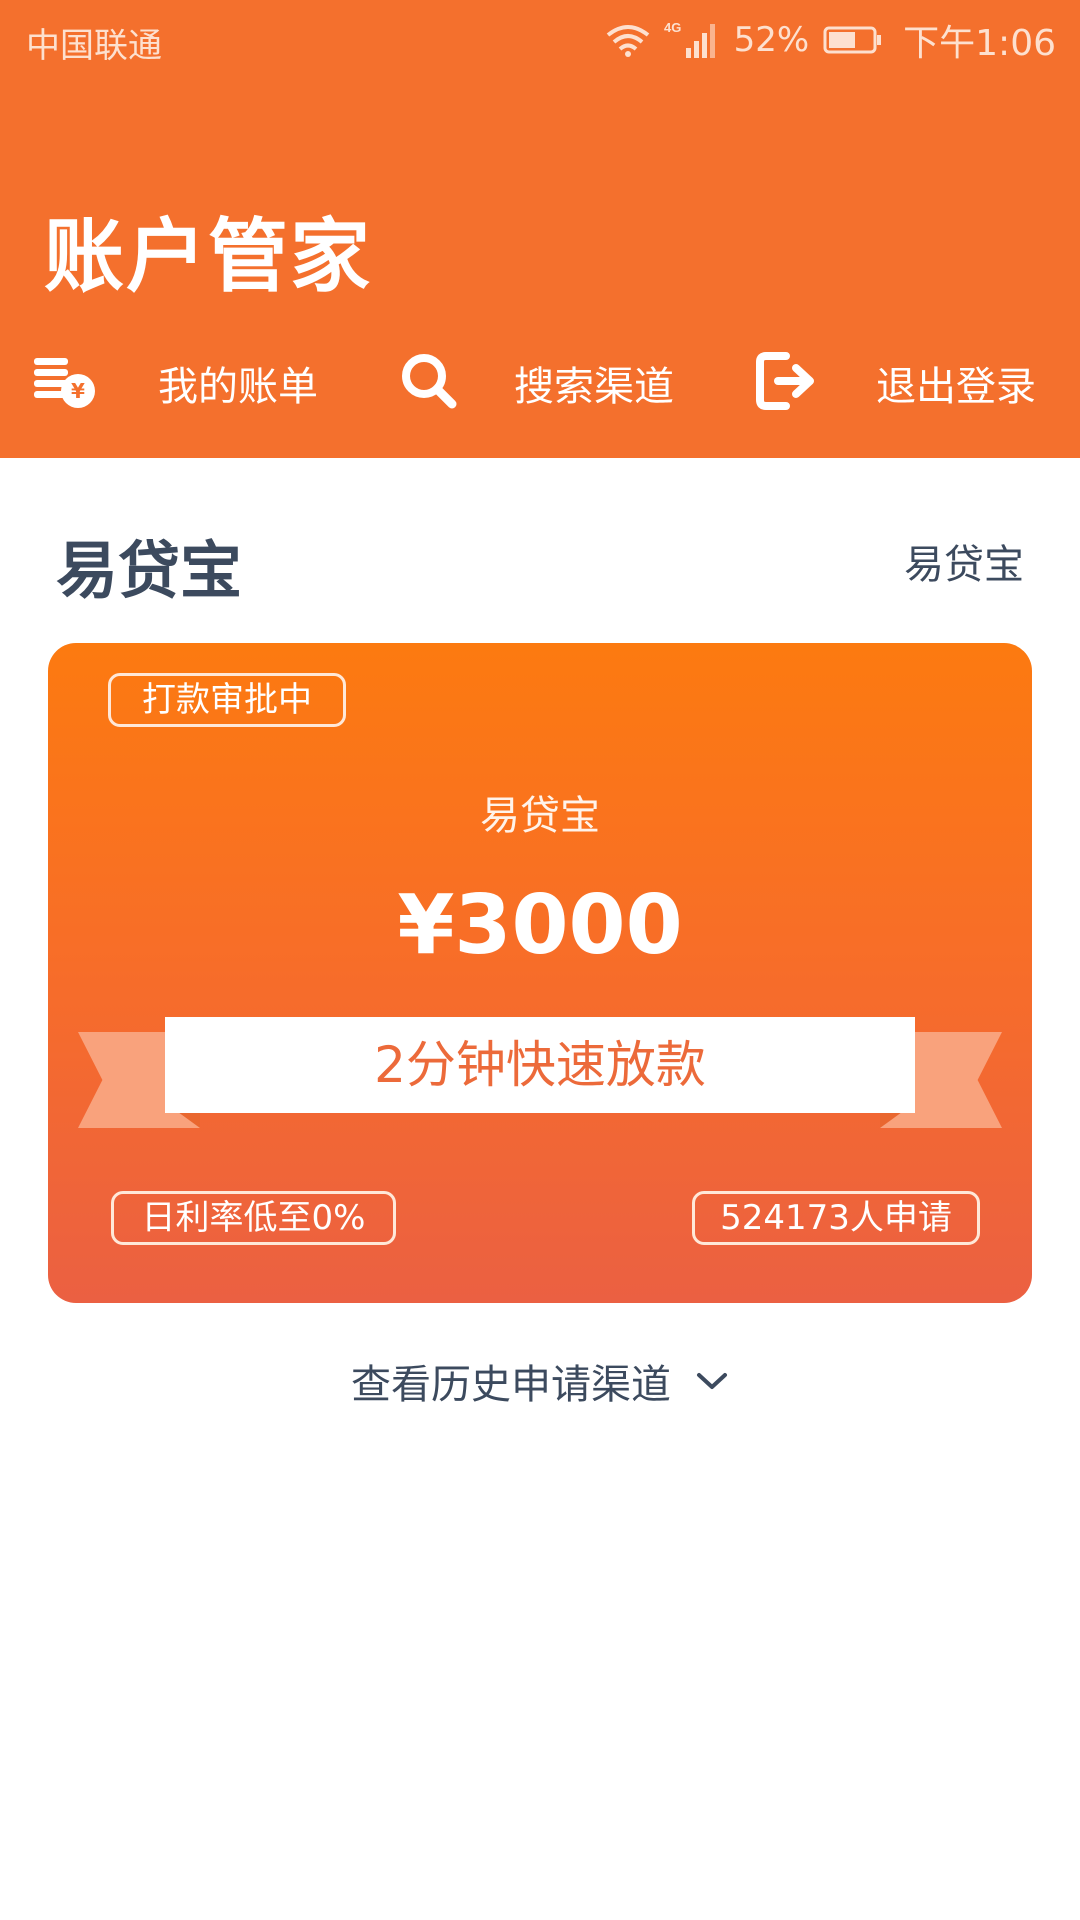 Image resolution: width=1080 pixels, height=1920 pixels. Describe the element at coordinates (540, 38) in the screenshot. I see `status-bar: 中国联通 4G 52% 下午1:06` at that location.